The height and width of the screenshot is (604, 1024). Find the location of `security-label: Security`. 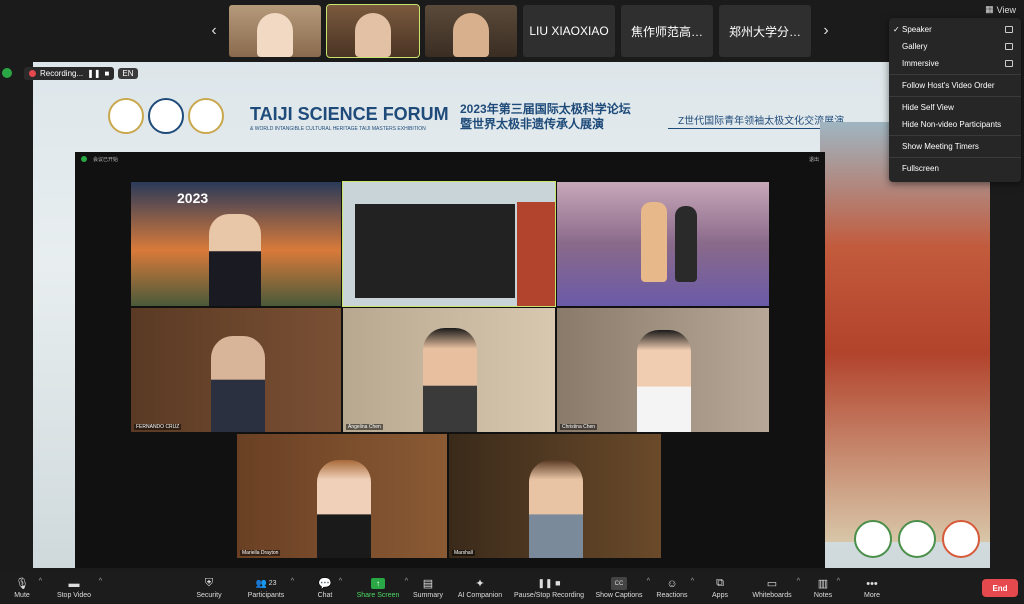

security-label: Security is located at coordinates (209, 595).